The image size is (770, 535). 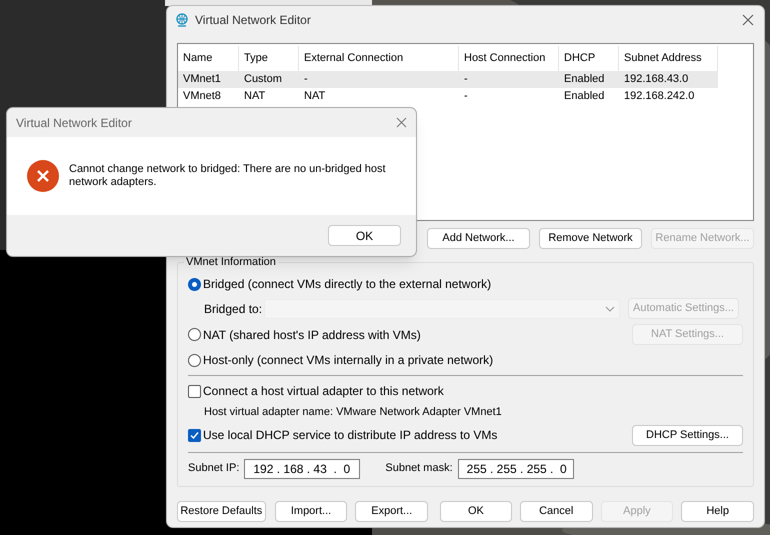 I want to click on error-message: Cannot change network to bridged: There are no un-bridged host network adapters., so click(x=228, y=176).